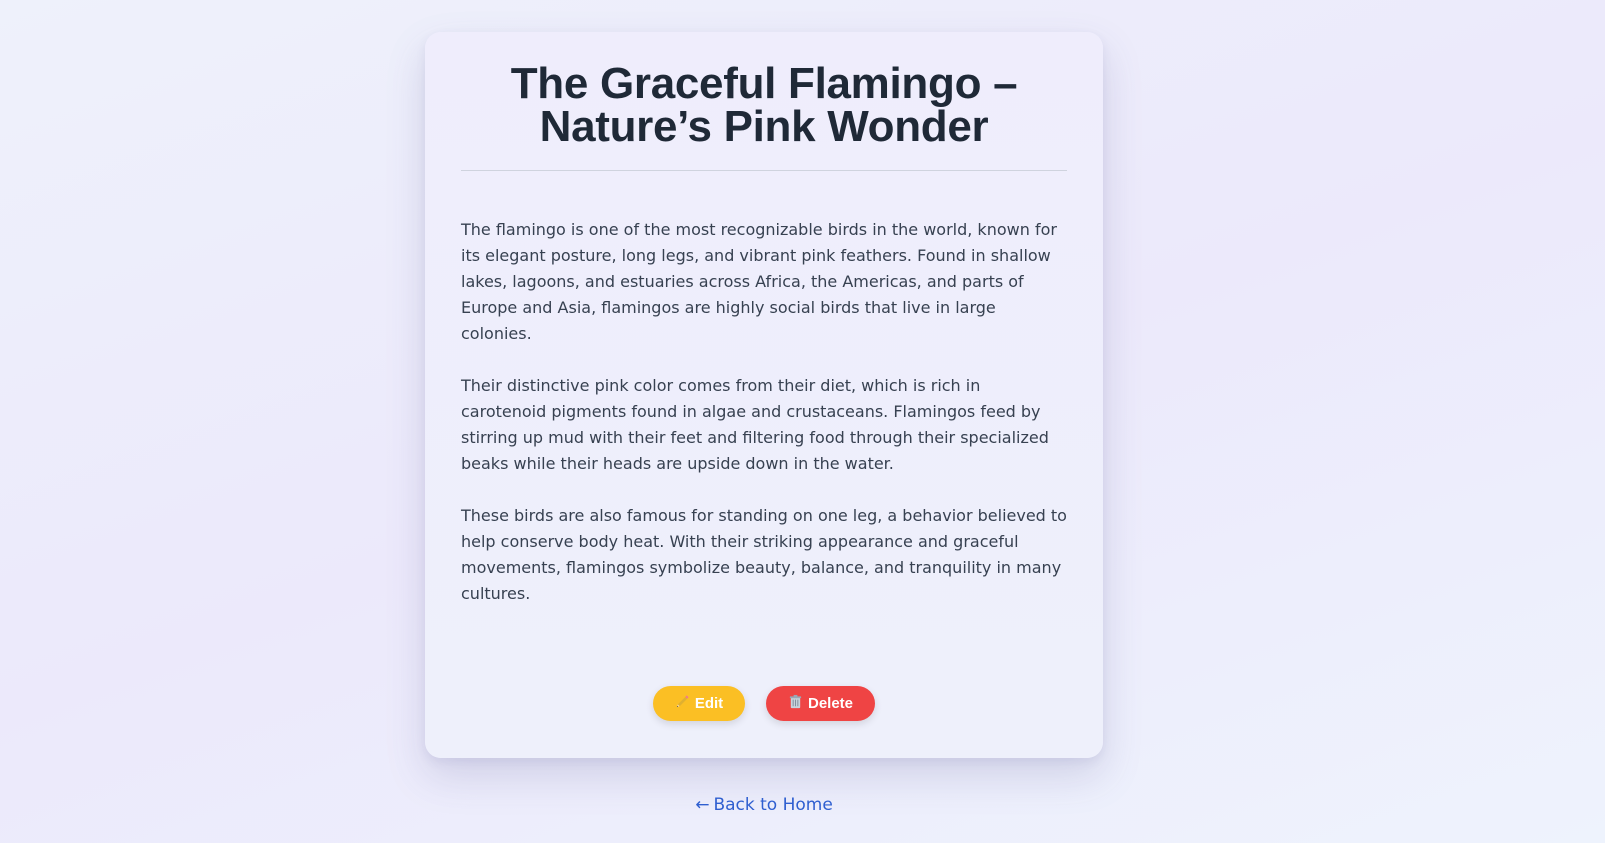 This screenshot has width=1605, height=843. What do you see at coordinates (830, 703) in the screenshot?
I see `delete-button-label: Delete` at bounding box center [830, 703].